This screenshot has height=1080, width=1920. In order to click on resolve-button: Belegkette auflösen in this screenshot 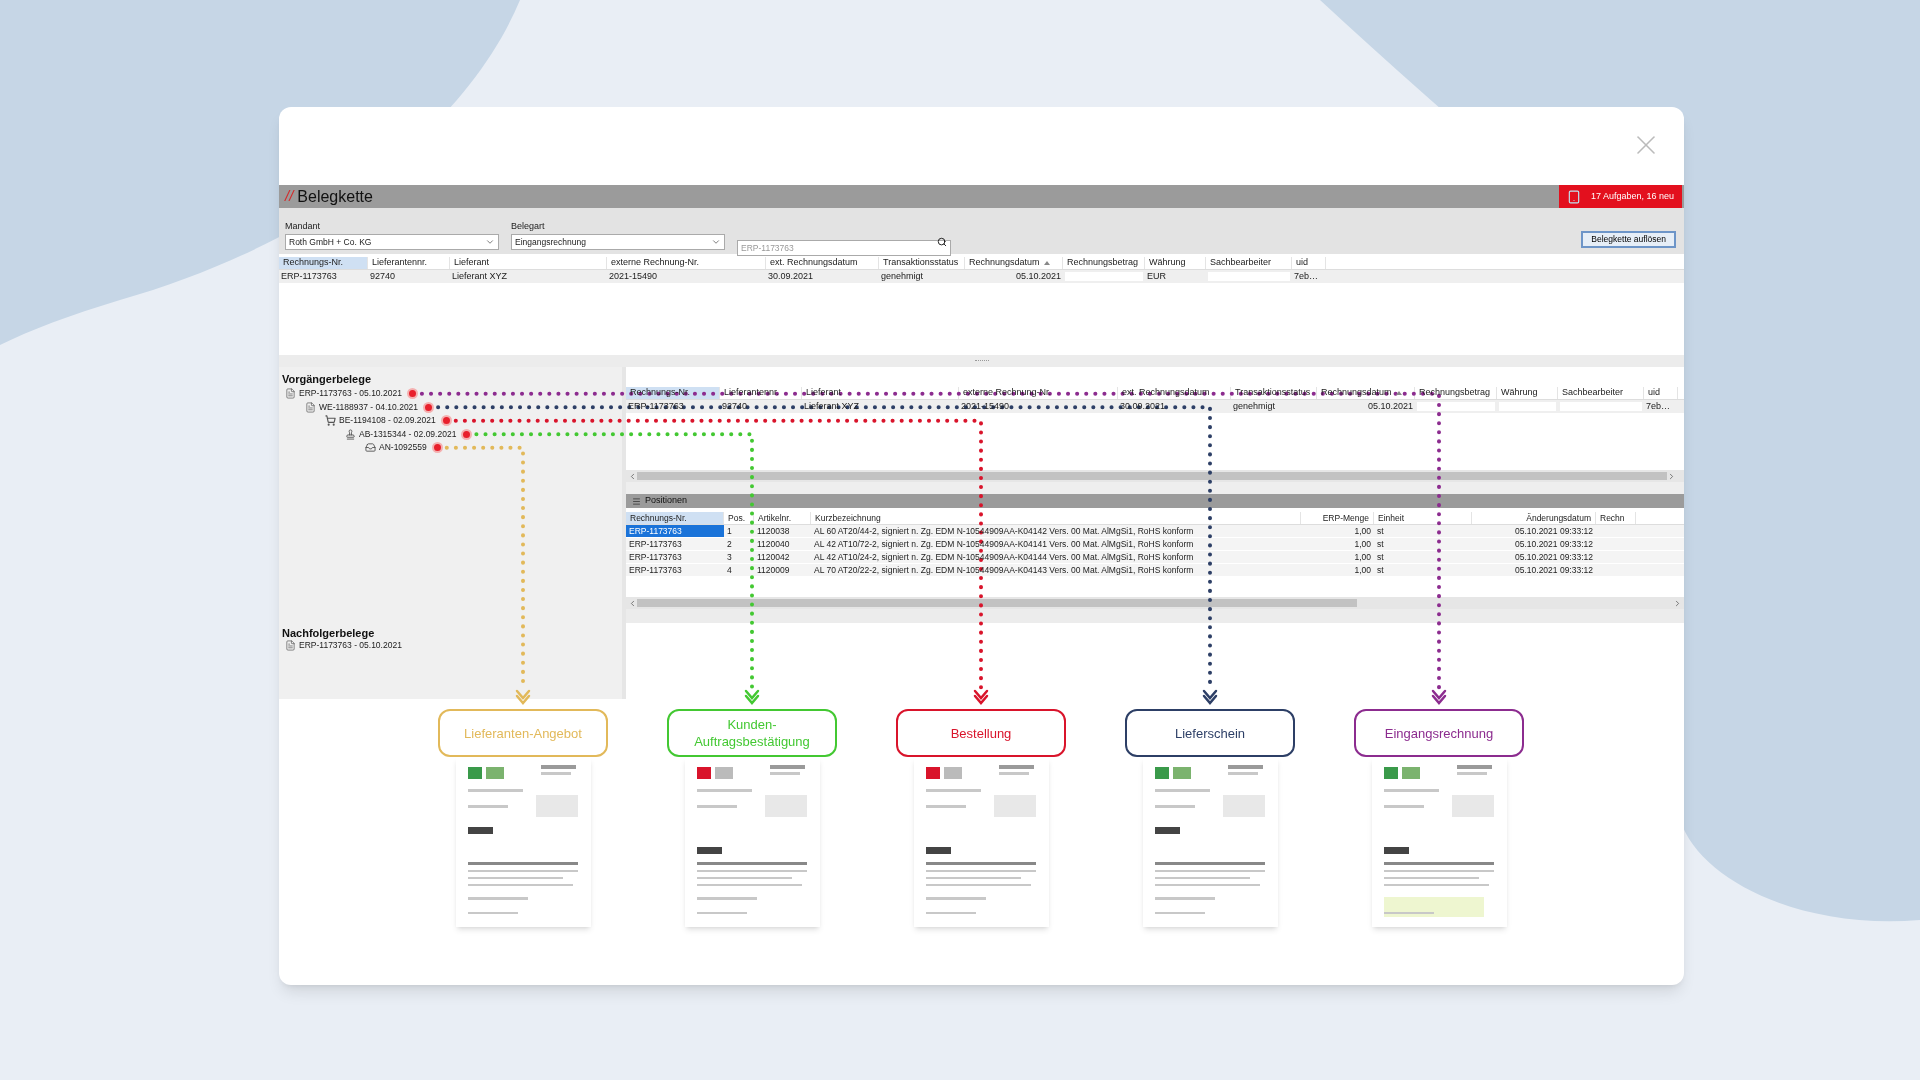, I will do `click(1628, 239)`.